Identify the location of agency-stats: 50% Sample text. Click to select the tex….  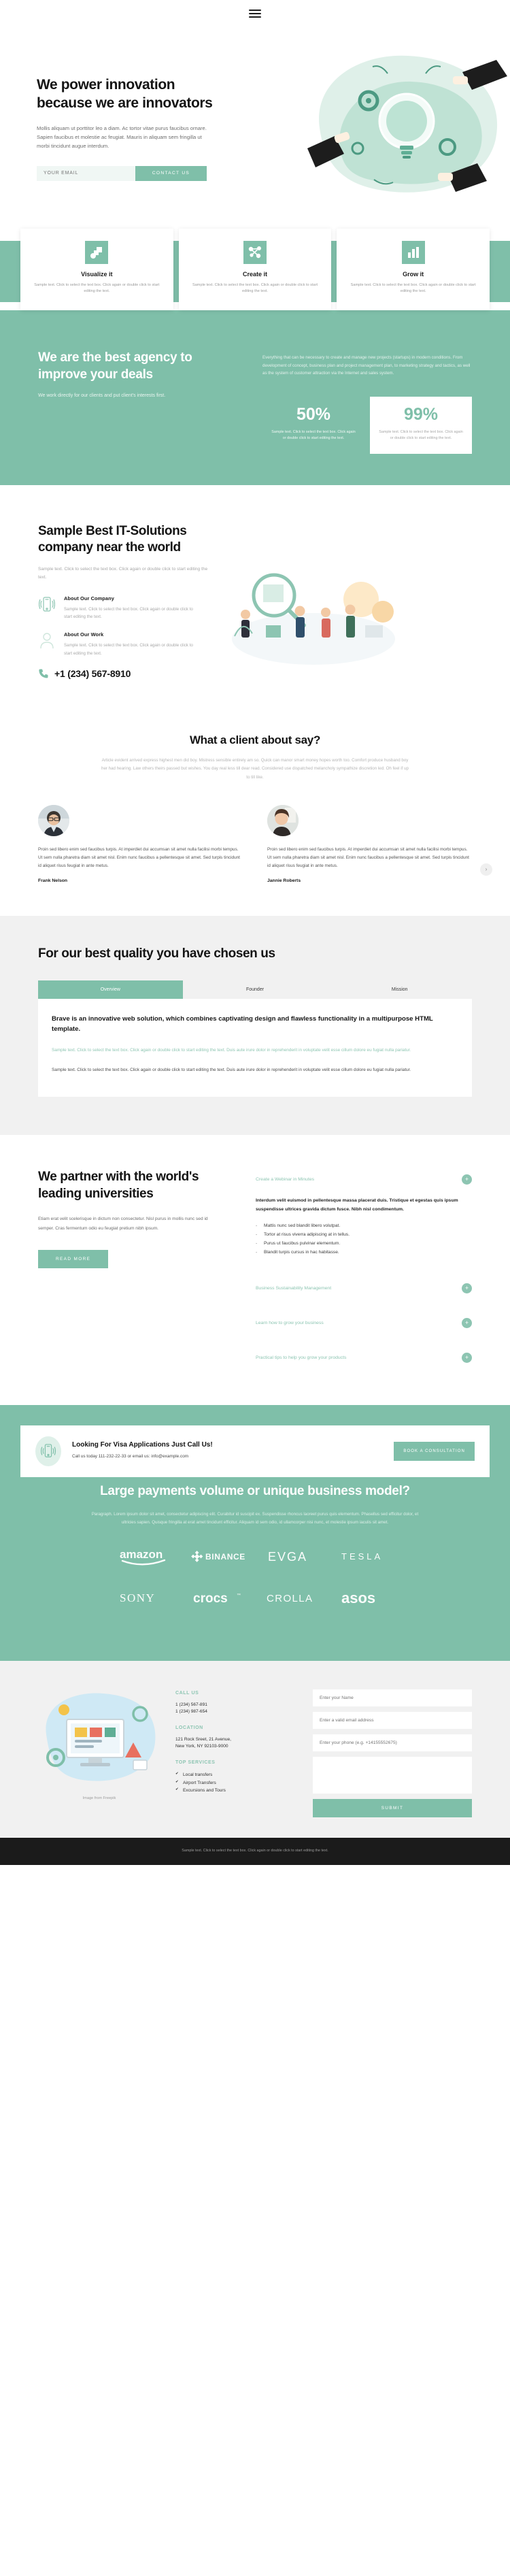
(367, 426).